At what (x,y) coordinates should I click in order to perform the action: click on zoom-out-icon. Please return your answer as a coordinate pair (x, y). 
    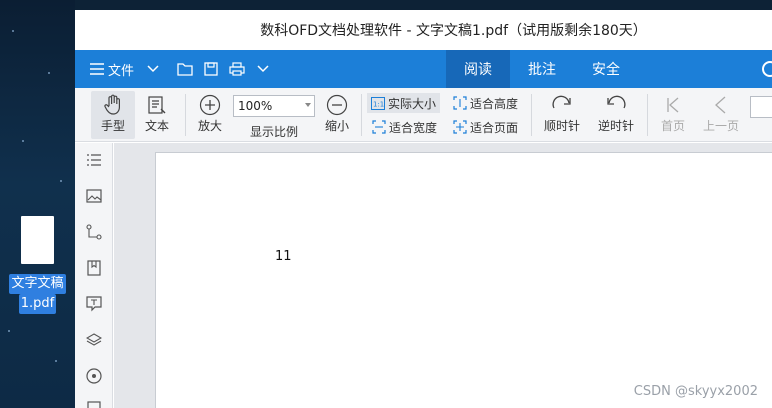
    Looking at the image, I should click on (337, 105).